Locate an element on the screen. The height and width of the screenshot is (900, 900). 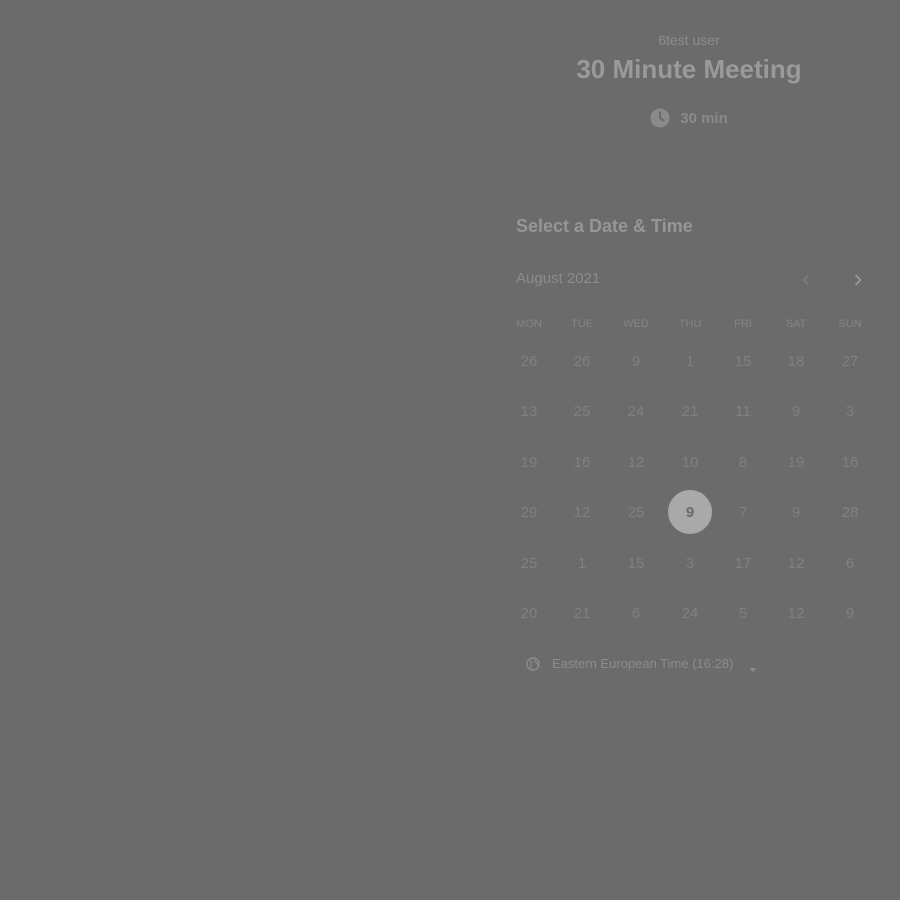
event-duration: 30 min is located at coordinates (689, 118).